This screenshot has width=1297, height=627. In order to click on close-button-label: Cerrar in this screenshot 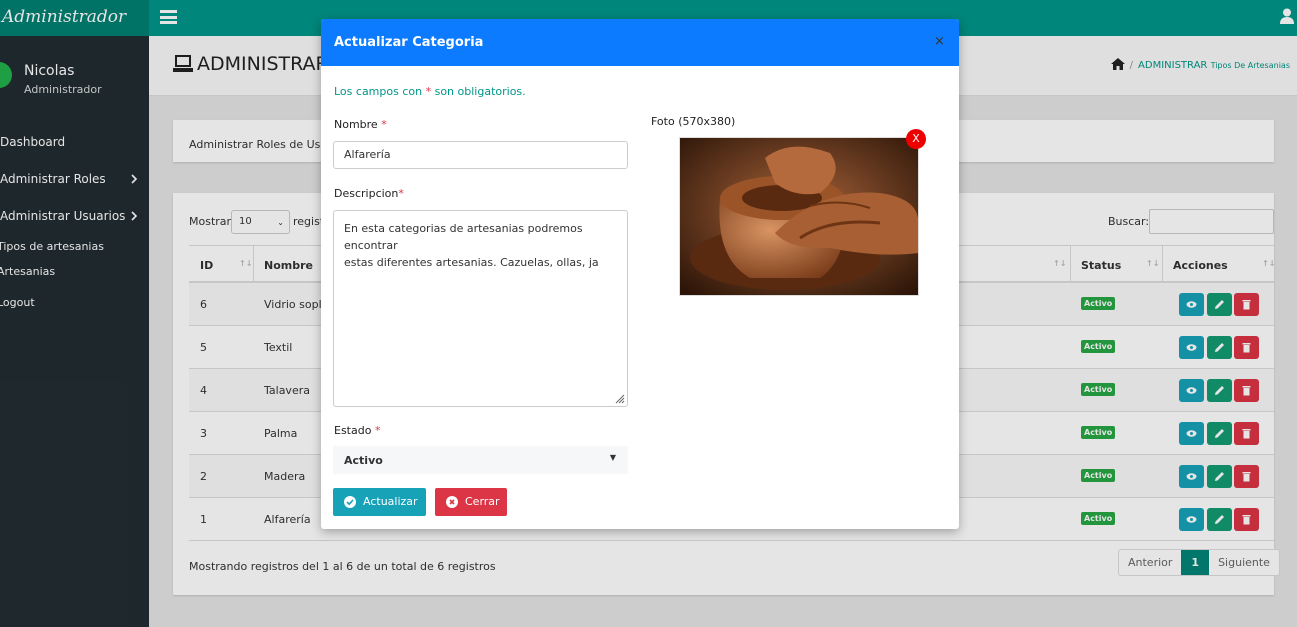, I will do `click(482, 501)`.